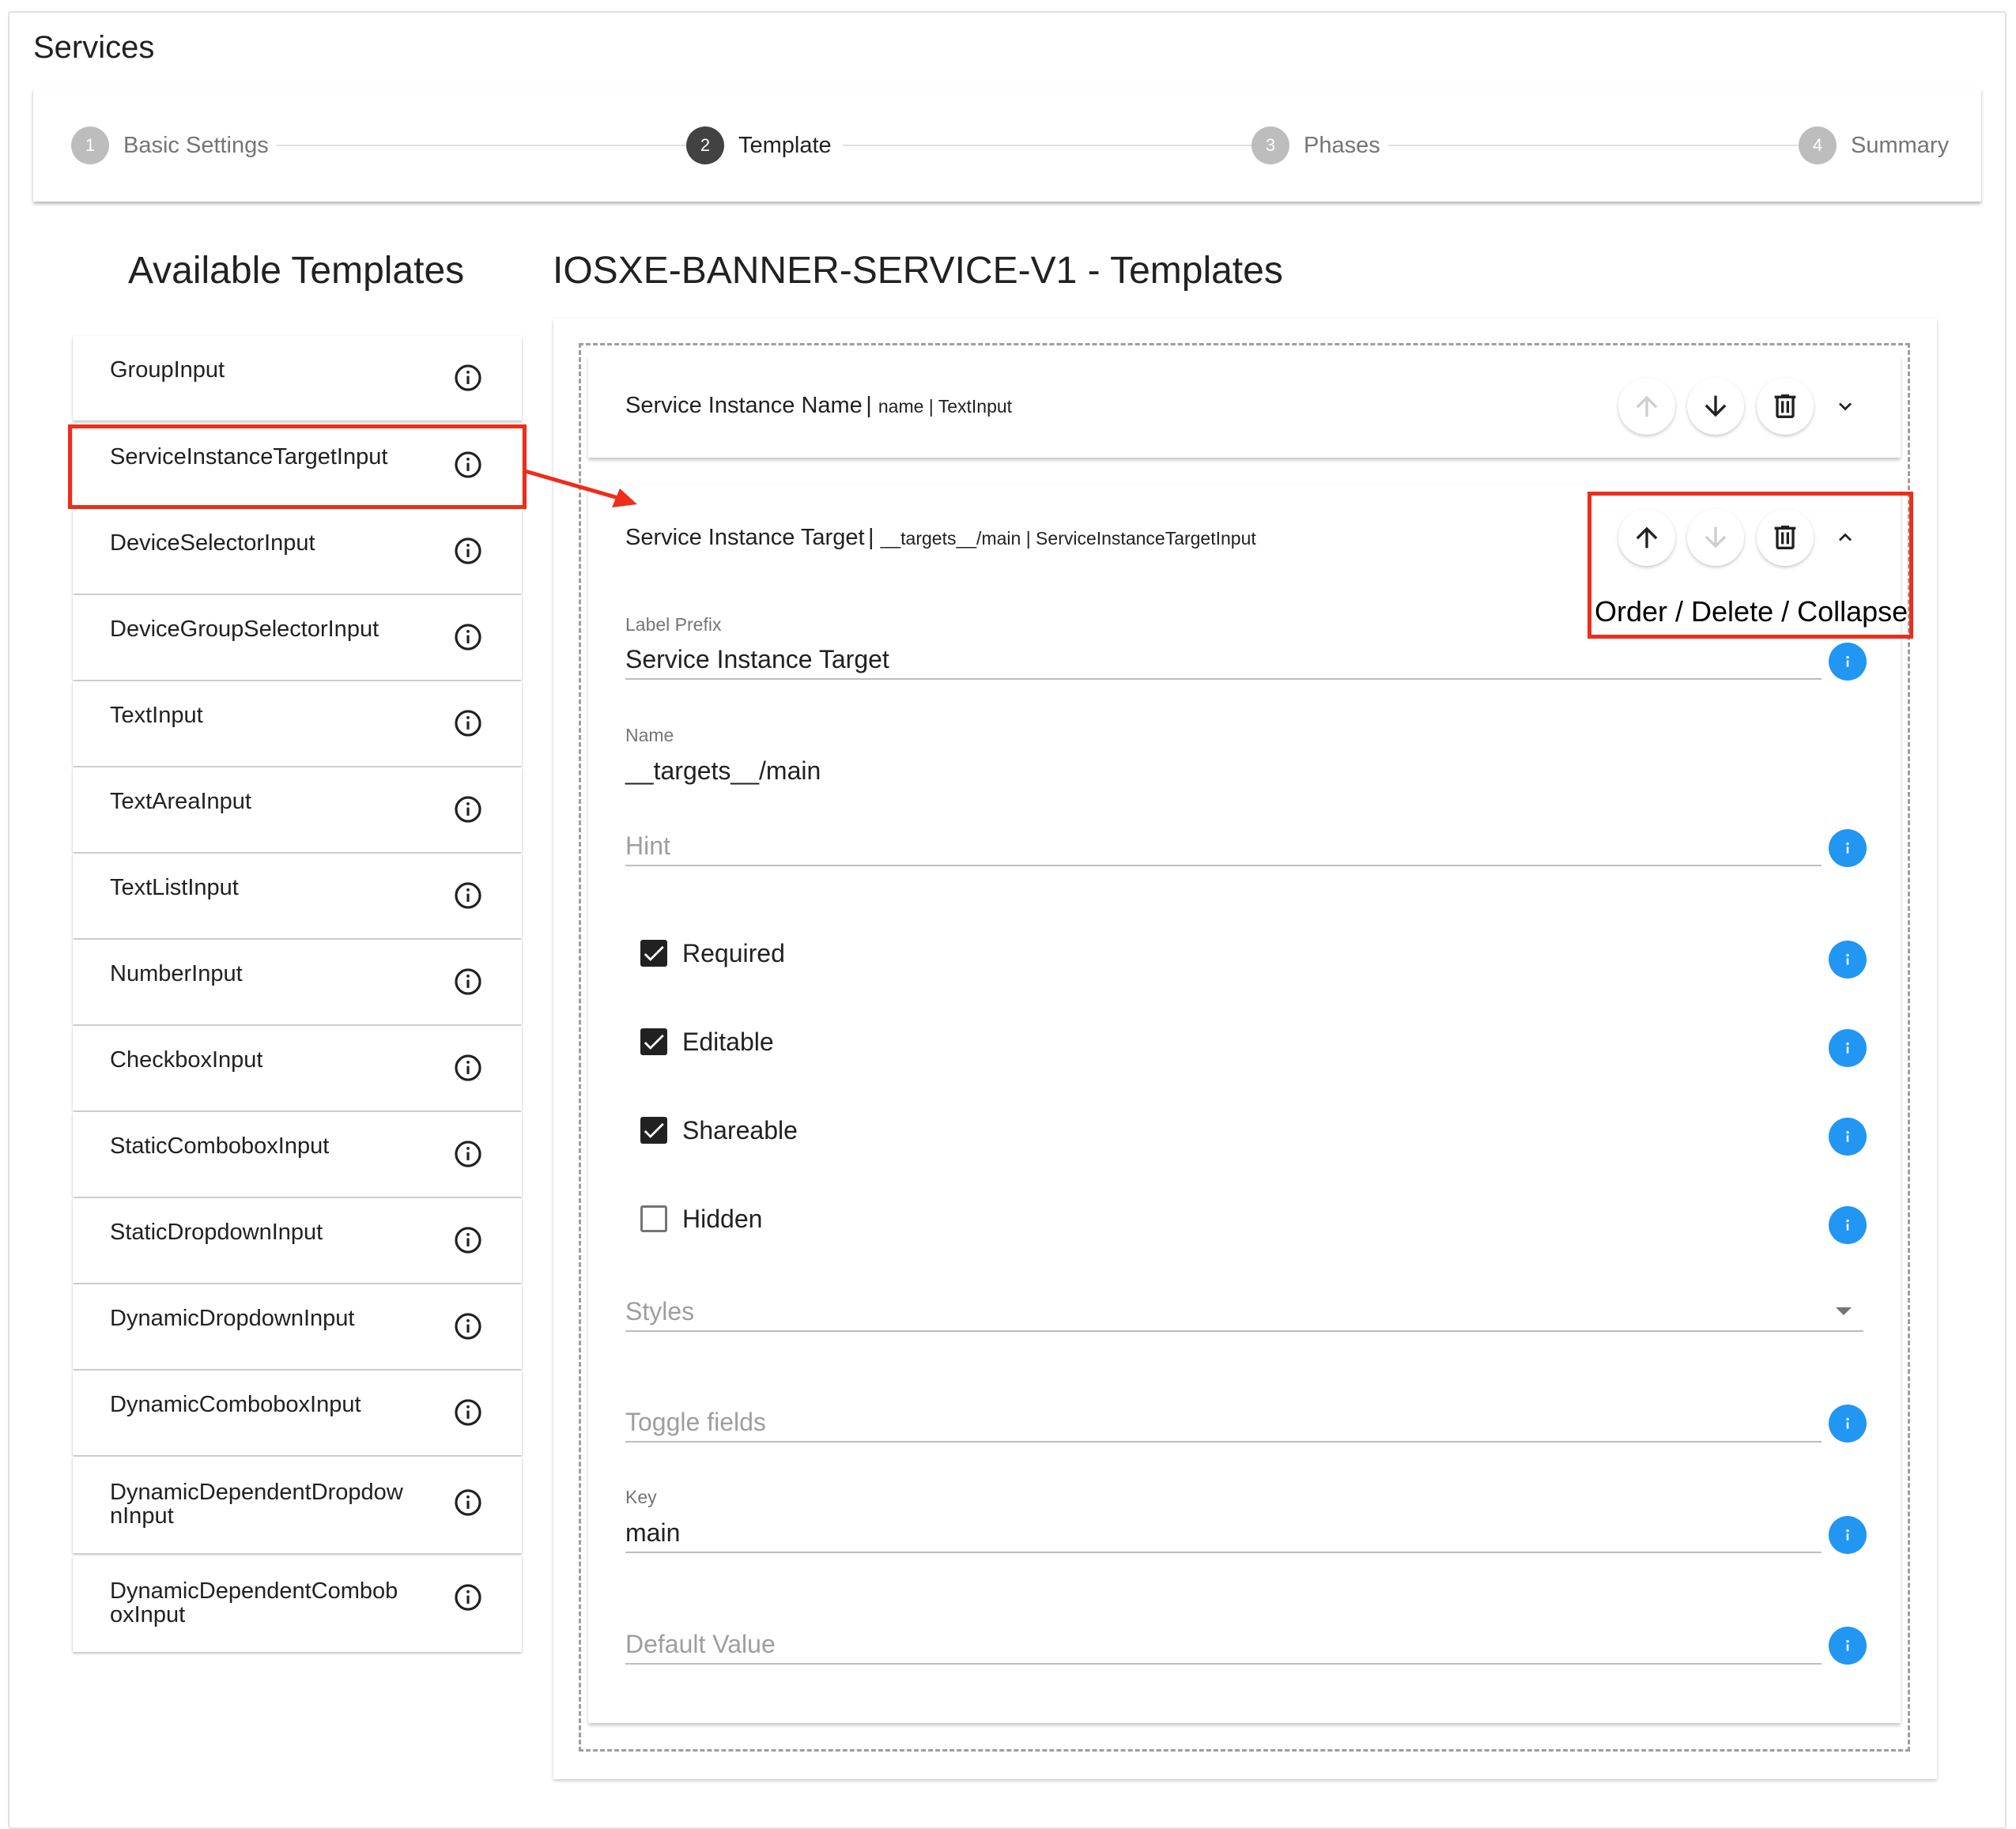 The image size is (2016, 1829). I want to click on template-item: StaticDropdownInput, so click(297, 1240).